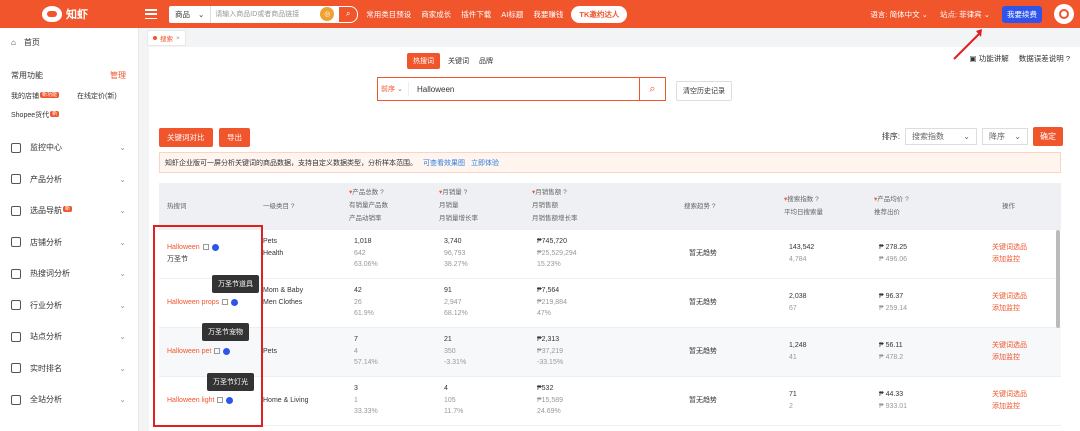 The height and width of the screenshot is (431, 1080). What do you see at coordinates (35, 115) in the screenshot?
I see `quick-link-shopee-forwarder: Shopee货代新` at bounding box center [35, 115].